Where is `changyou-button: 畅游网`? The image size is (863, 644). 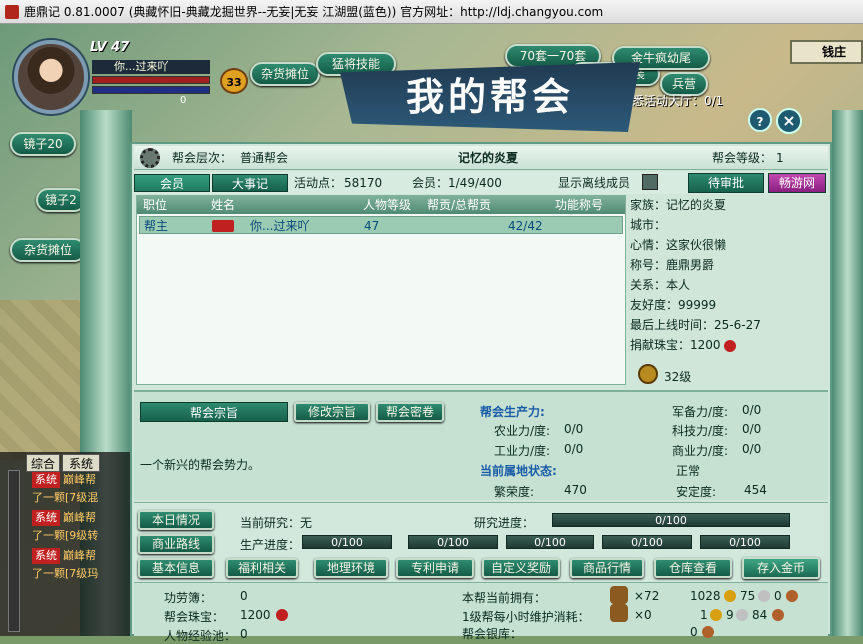
changyou-button: 畅游网 is located at coordinates (797, 183).